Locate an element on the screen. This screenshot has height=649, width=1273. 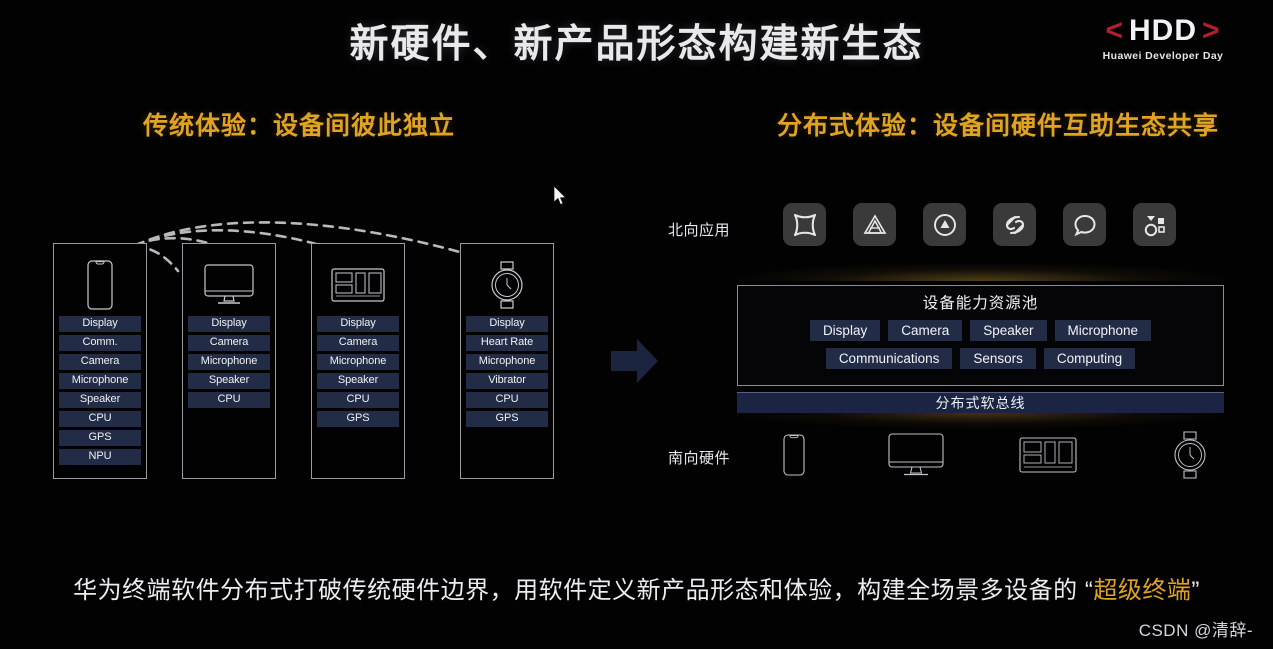
logo-bracket-left-icon: < is located at coordinates (1114, 30).